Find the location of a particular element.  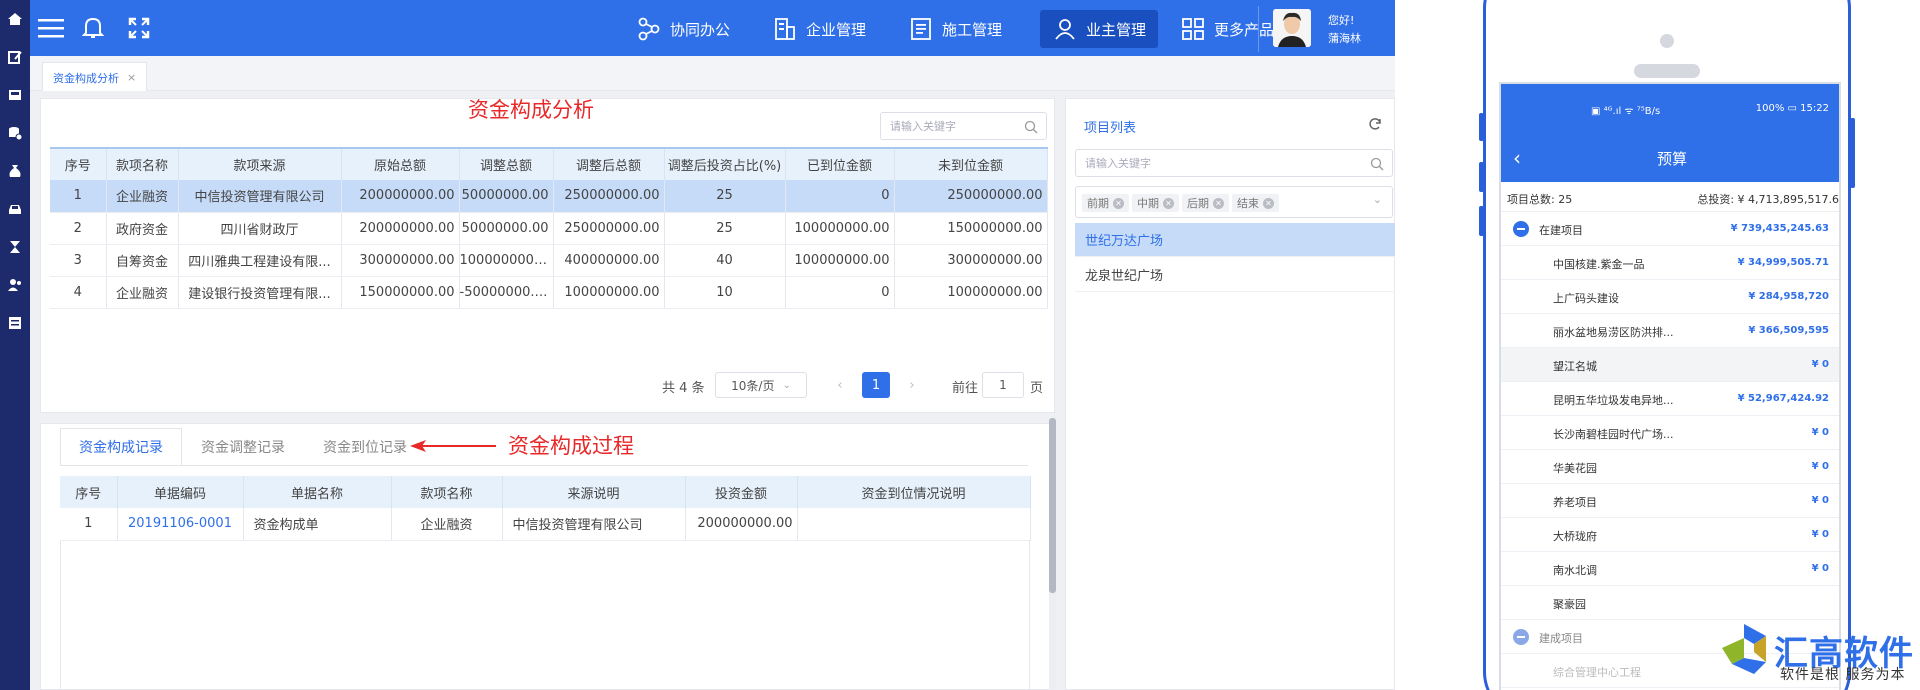

column-header: 原始总额 is located at coordinates (400, 163).